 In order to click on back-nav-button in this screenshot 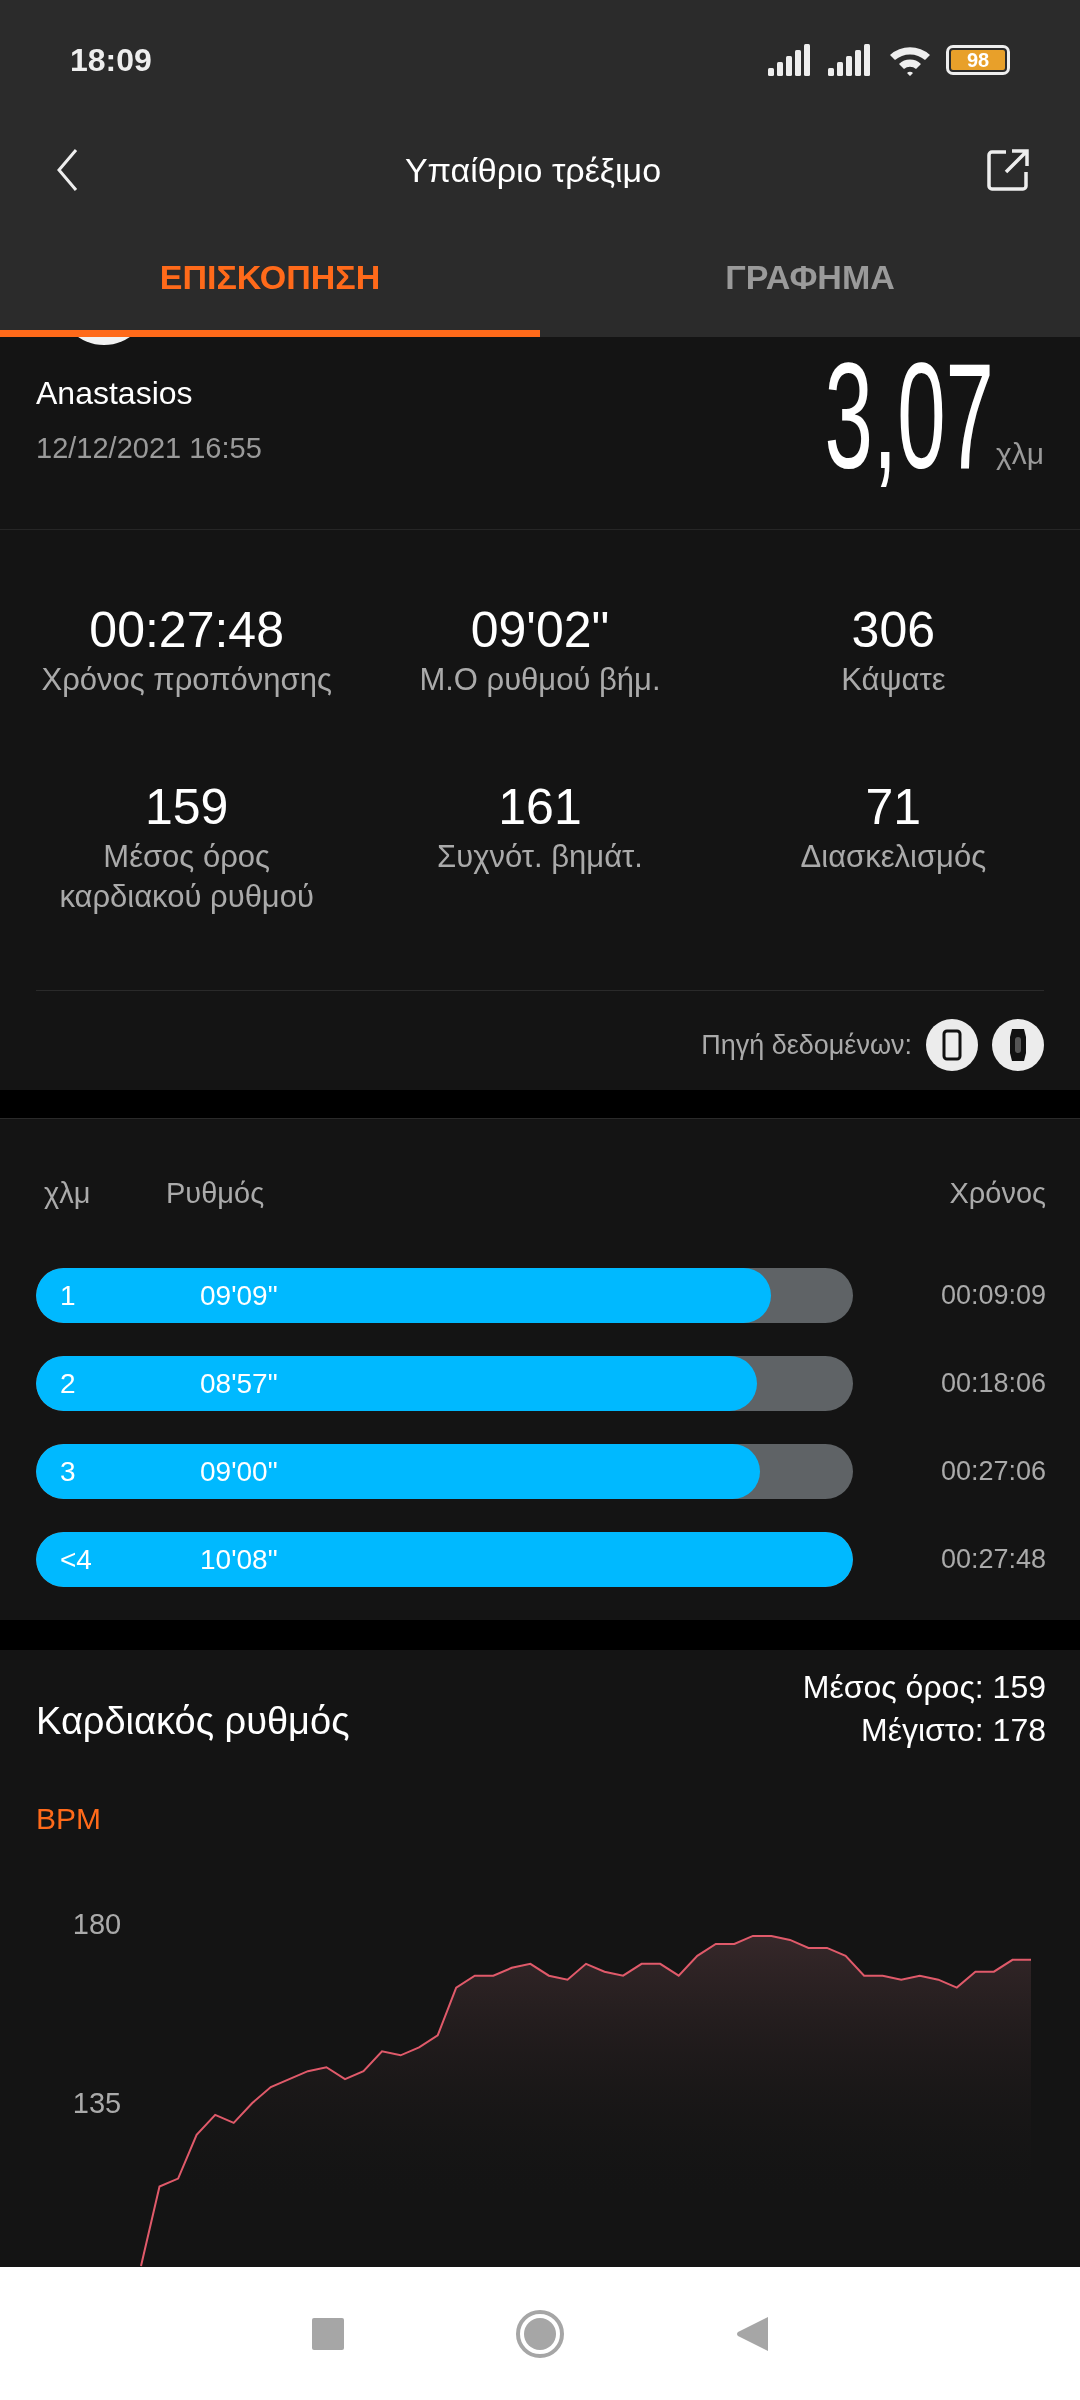, I will do `click(752, 2333)`.